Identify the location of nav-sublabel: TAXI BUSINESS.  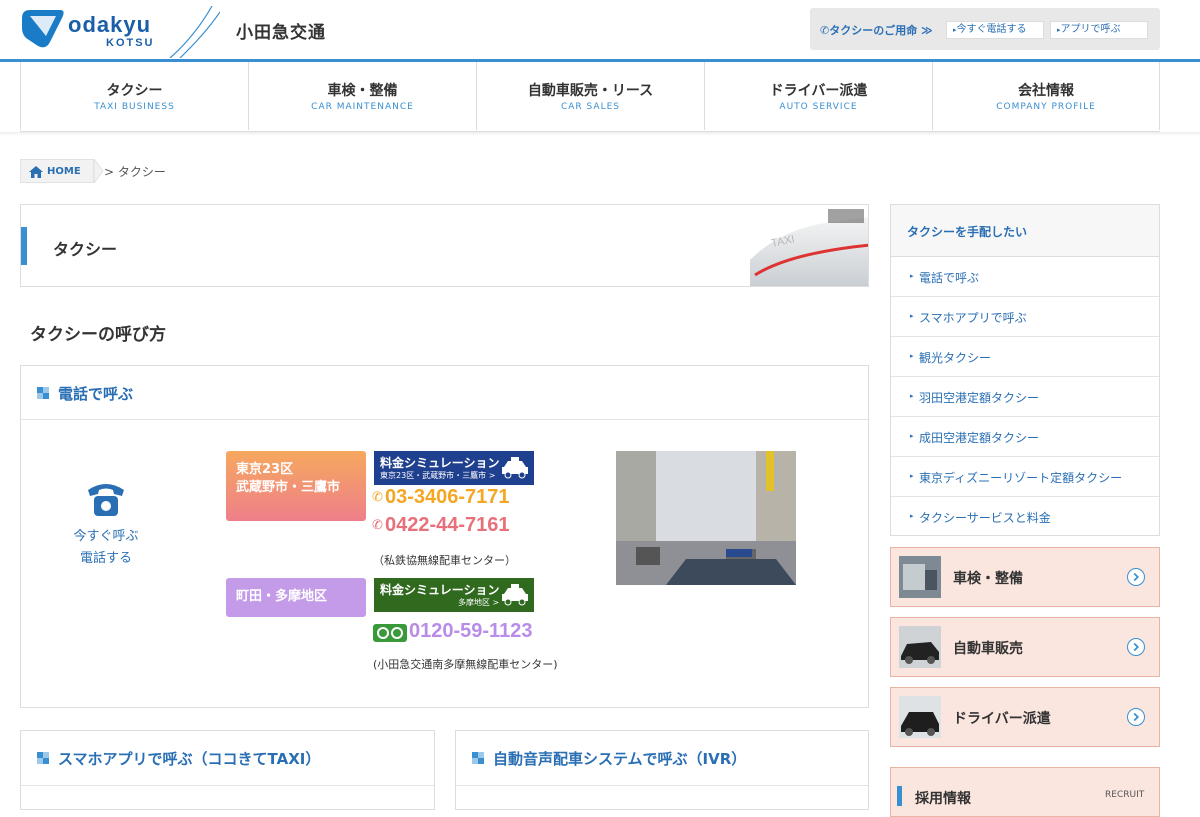
(134, 107).